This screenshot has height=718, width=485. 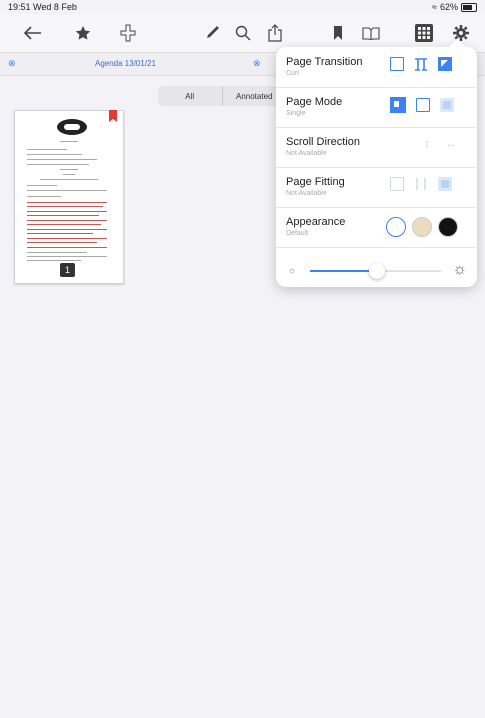 I want to click on mode-double-icon, so click(x=423, y=105).